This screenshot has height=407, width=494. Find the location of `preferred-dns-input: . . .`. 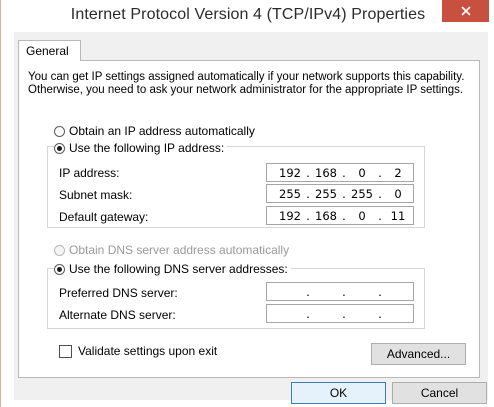

preferred-dns-input: . . . is located at coordinates (340, 291).